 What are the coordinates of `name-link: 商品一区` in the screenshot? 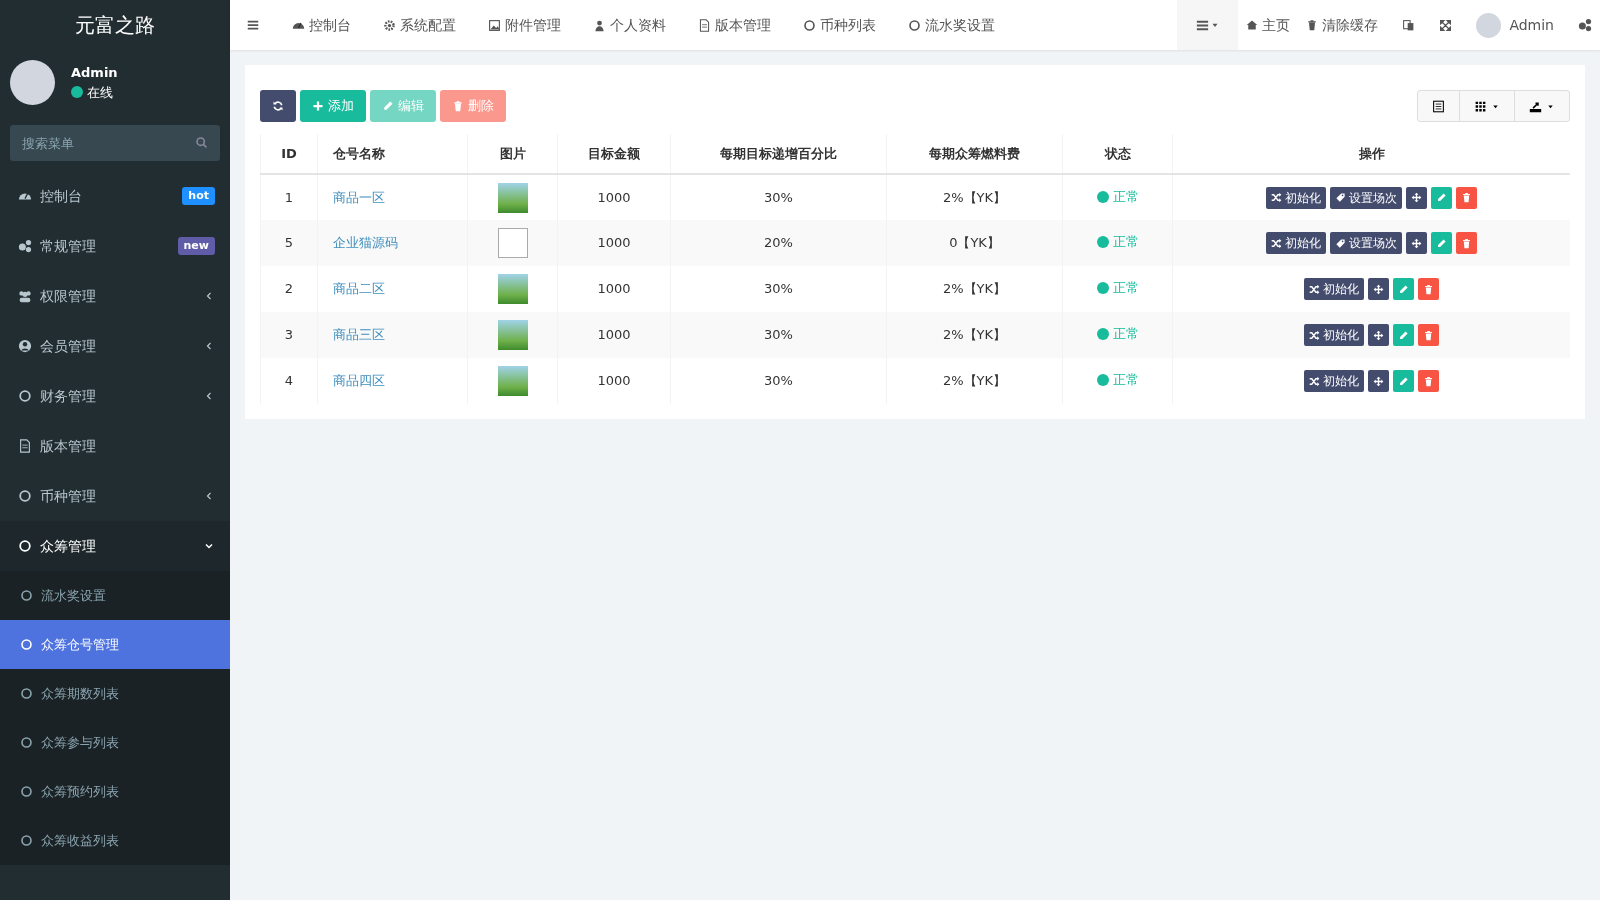 It's located at (359, 197).